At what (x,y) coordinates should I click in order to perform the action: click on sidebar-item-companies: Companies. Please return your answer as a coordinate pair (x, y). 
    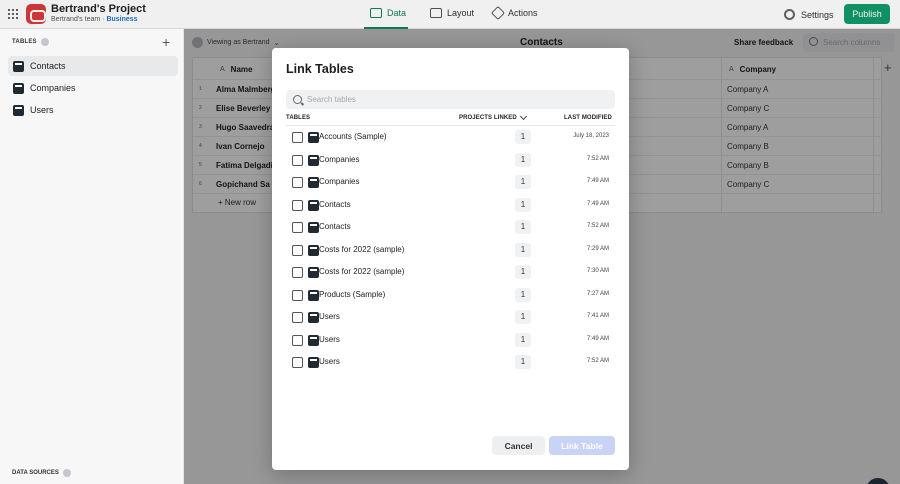
    Looking at the image, I should click on (93, 88).